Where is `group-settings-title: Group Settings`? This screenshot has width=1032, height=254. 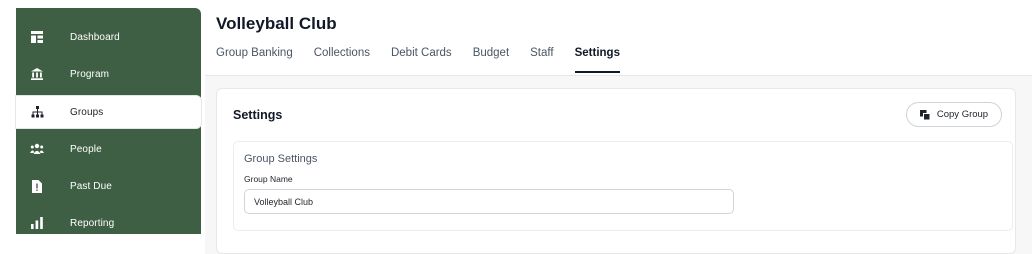 group-settings-title: Group Settings is located at coordinates (281, 159).